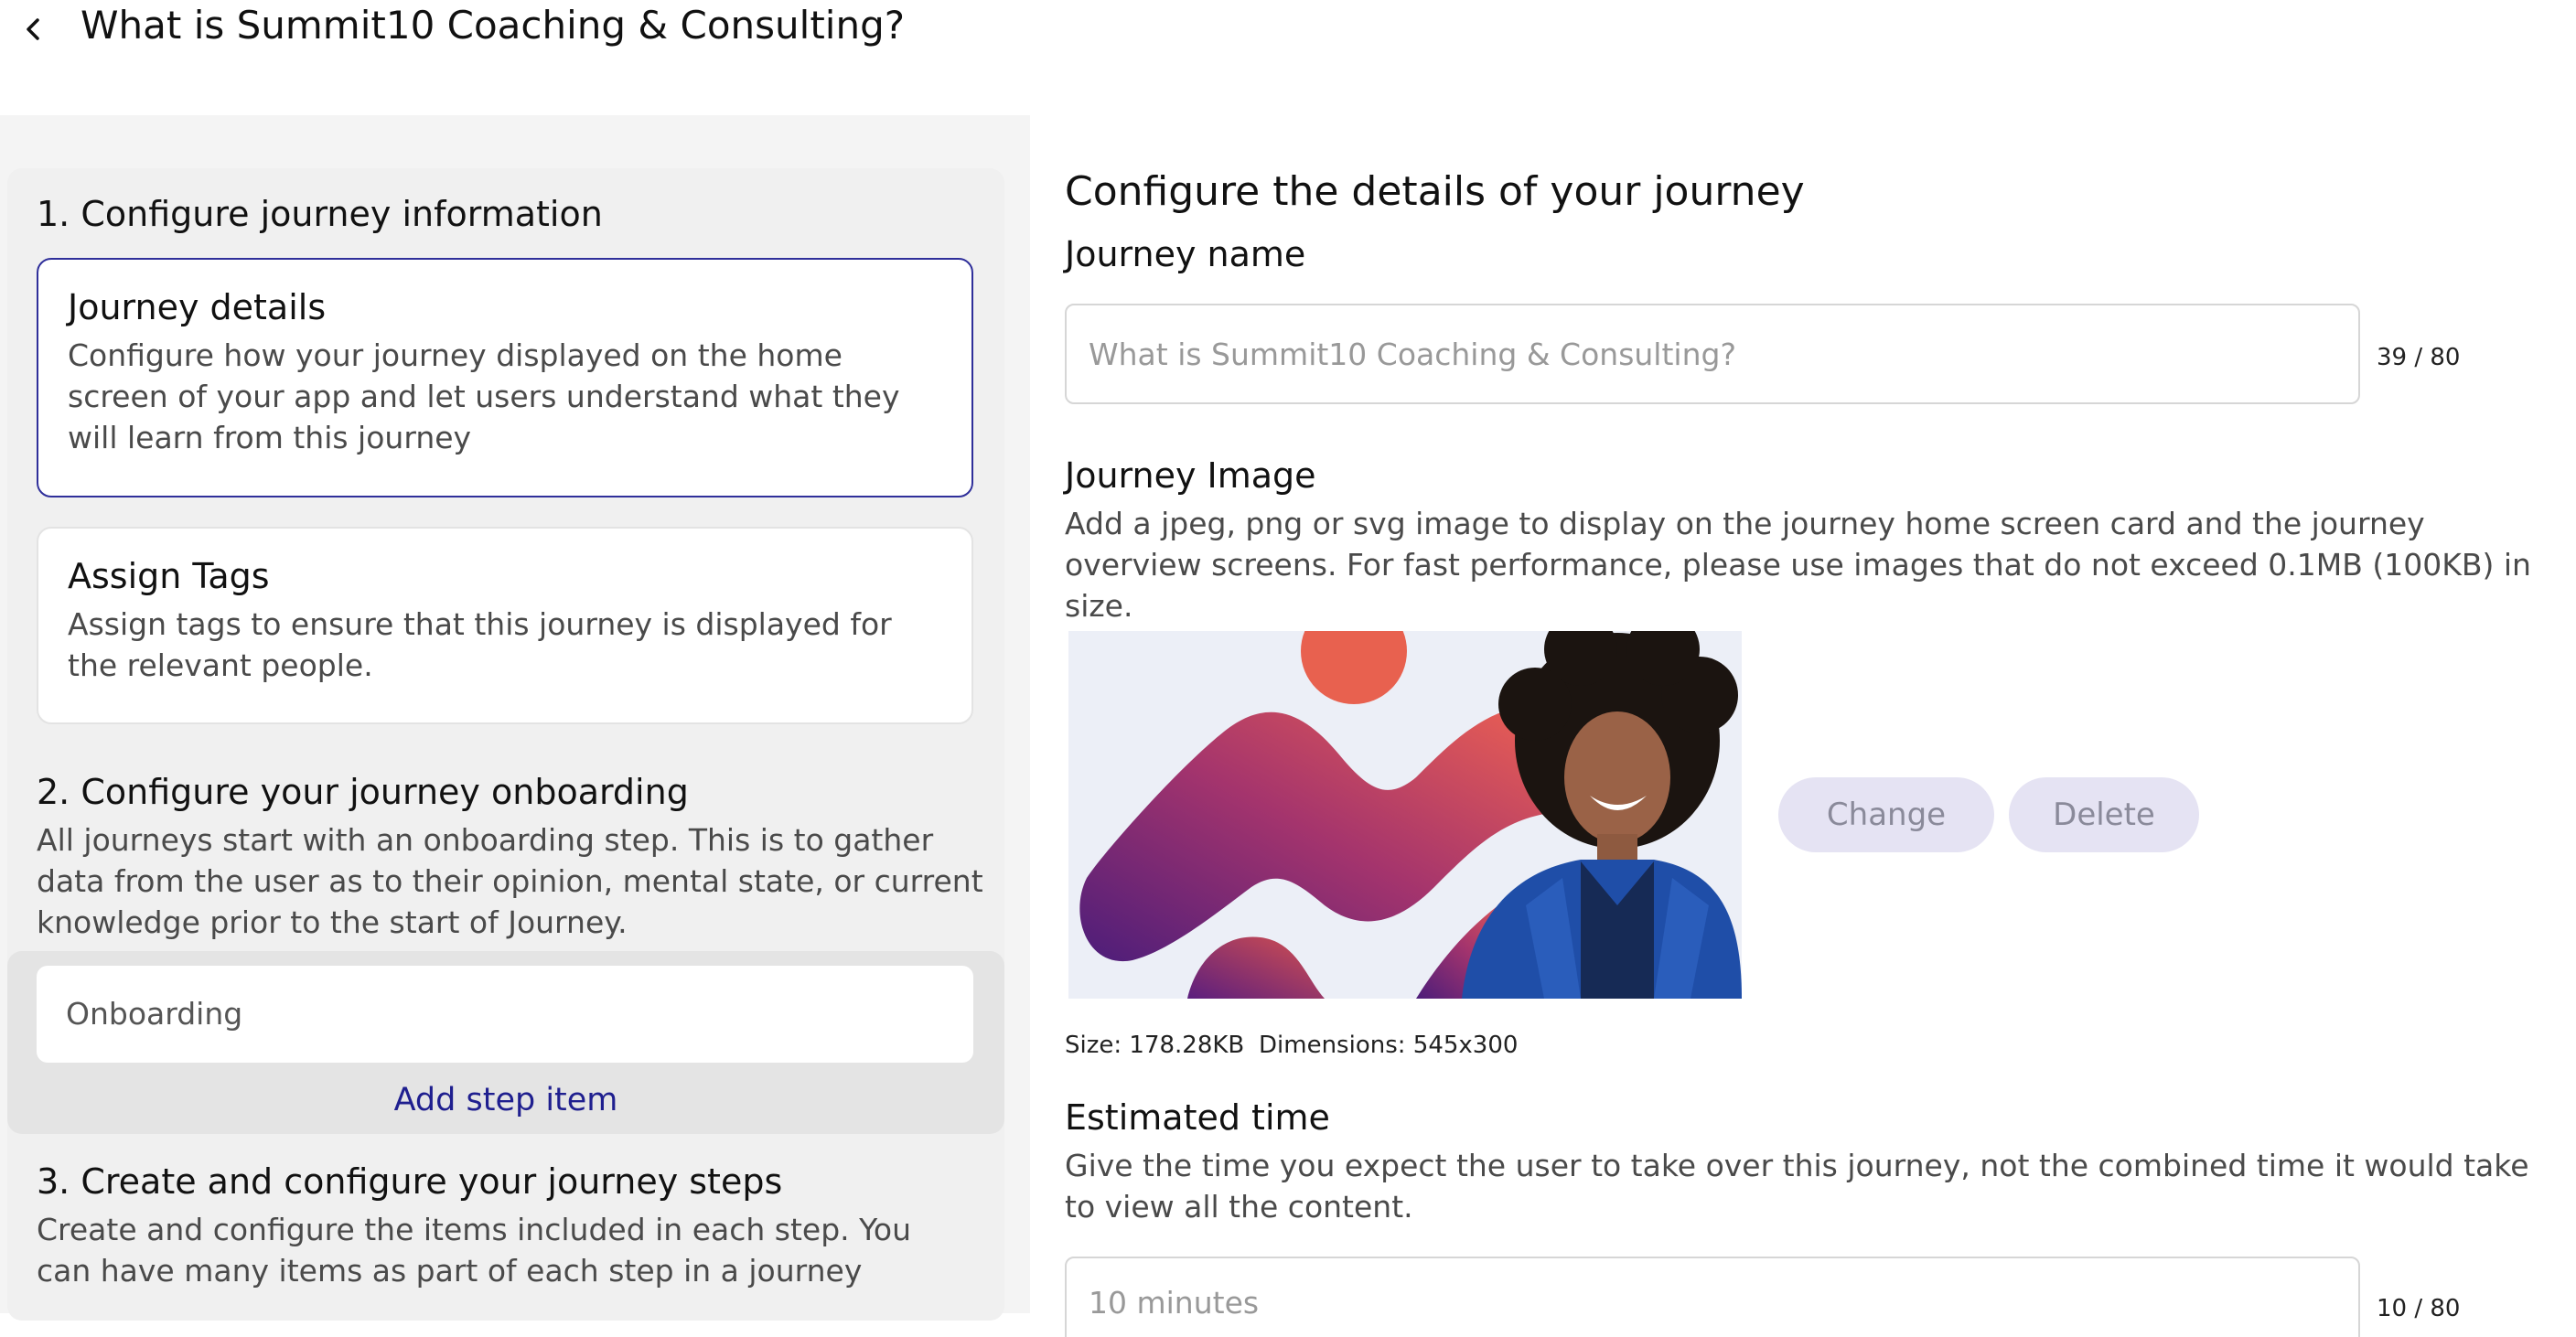 This screenshot has width=2576, height=1337. I want to click on card-title: Journey details, so click(197, 307).